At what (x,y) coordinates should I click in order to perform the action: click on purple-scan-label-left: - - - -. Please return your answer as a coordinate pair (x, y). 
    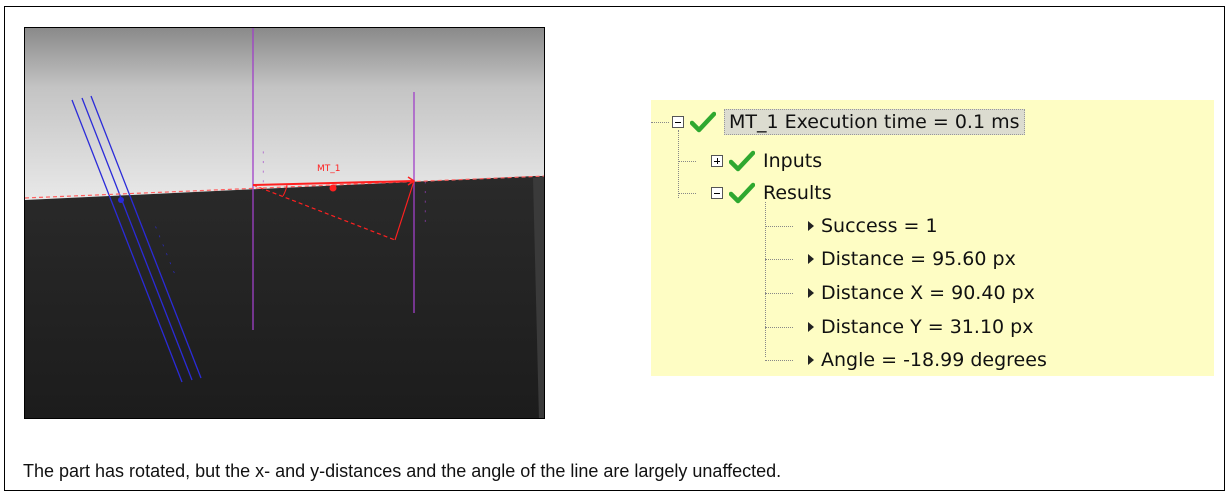
    Looking at the image, I should click on (263, 167).